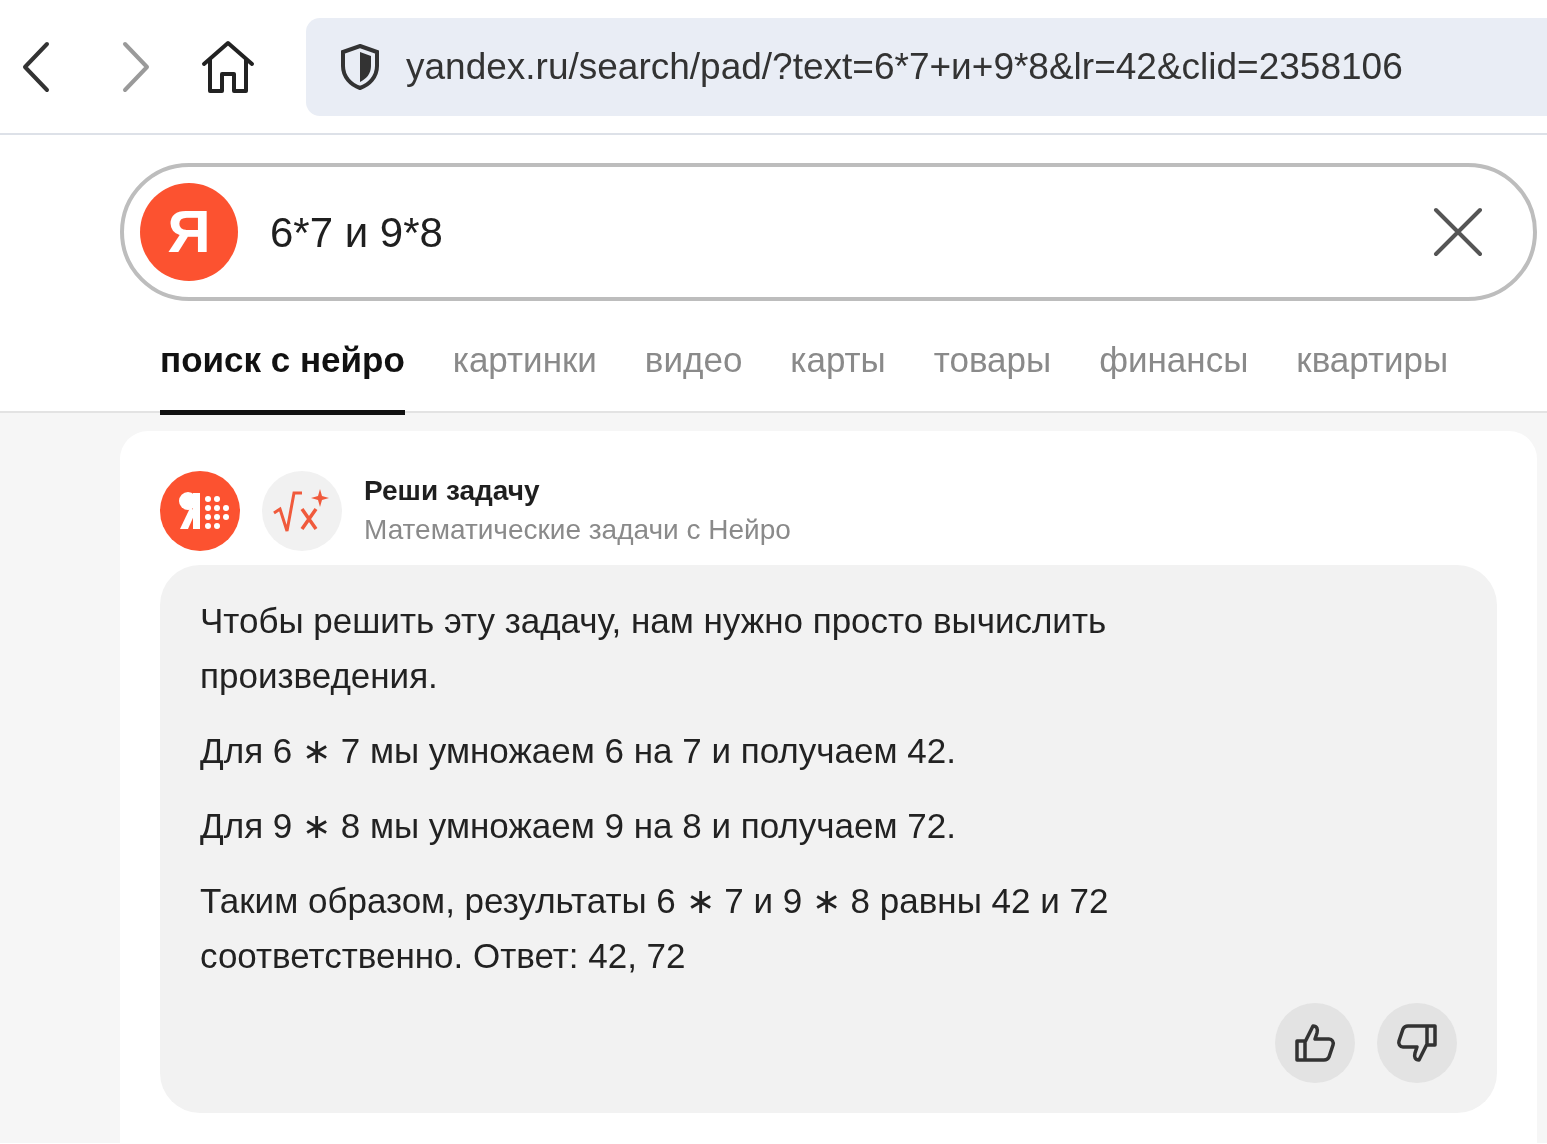  Describe the element at coordinates (654, 648) in the screenshot. I see `answer-paragraph: Чтобы решить эту задачу, нам нужно просто вычислить произведения.` at that location.